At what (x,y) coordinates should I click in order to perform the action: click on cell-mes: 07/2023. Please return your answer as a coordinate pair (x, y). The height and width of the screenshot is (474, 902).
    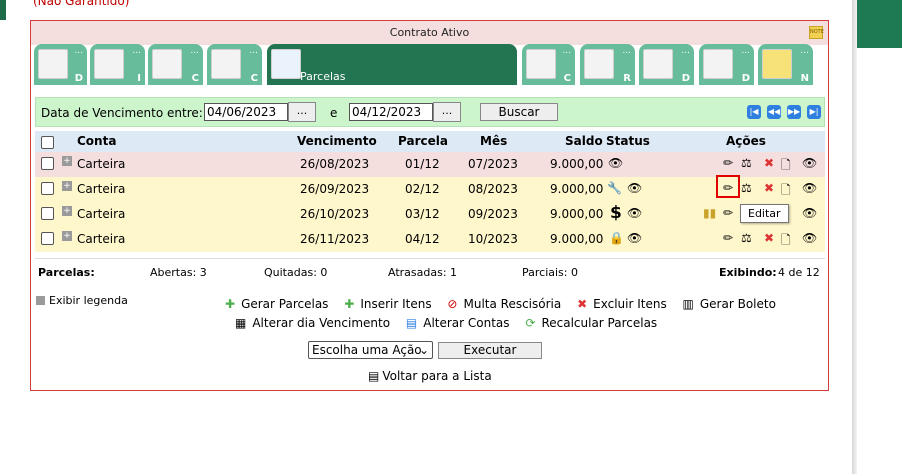
    Looking at the image, I should click on (493, 164).